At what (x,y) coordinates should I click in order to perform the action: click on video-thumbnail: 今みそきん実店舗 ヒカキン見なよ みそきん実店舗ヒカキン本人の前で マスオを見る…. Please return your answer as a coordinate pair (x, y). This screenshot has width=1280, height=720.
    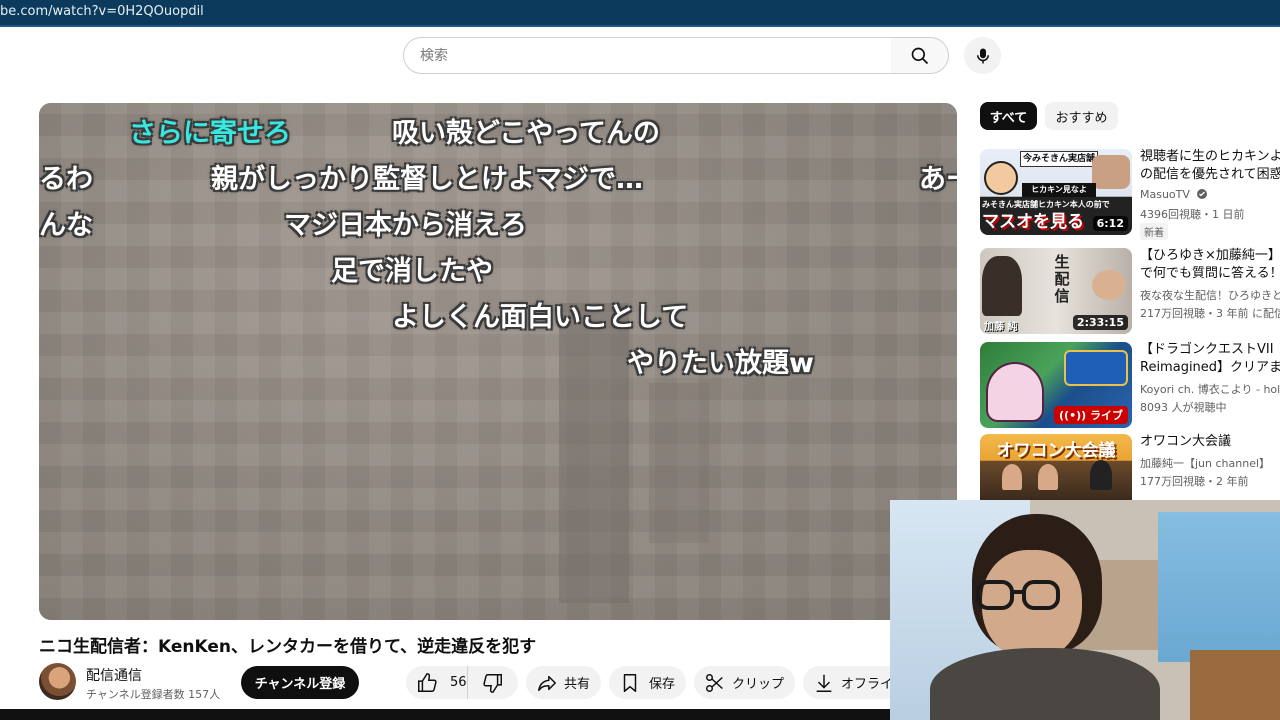
    Looking at the image, I should click on (1056, 192).